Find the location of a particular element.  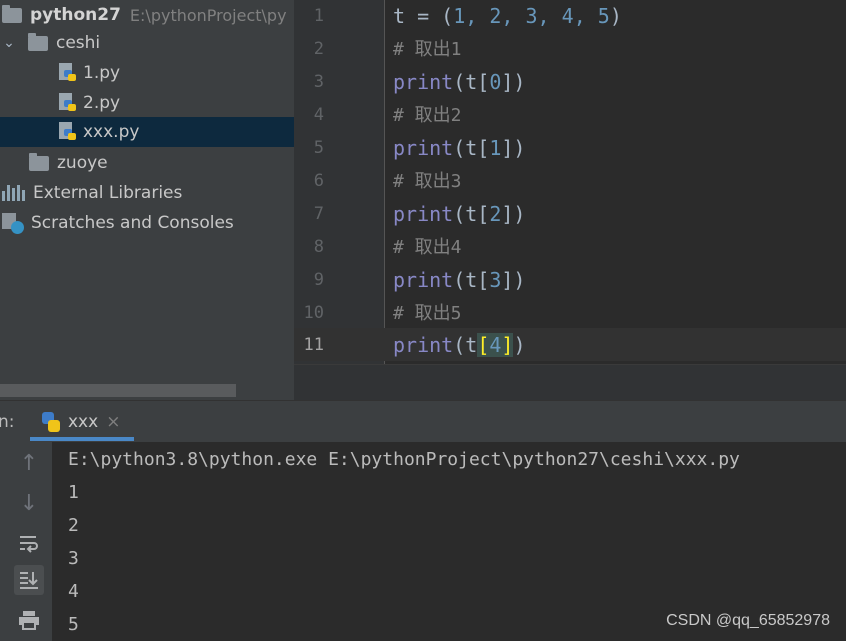

folder-zuoye-label: zuoye is located at coordinates (82, 163).